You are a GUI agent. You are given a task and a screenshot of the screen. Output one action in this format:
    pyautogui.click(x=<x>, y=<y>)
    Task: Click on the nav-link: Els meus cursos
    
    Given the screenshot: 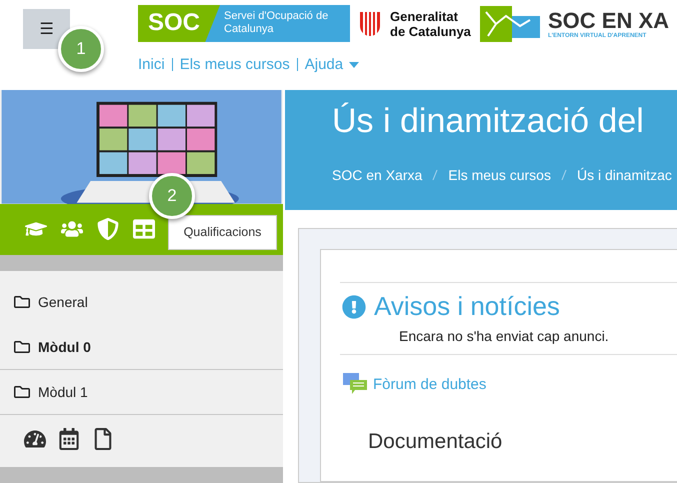 What is the action you would take?
    pyautogui.click(x=235, y=64)
    